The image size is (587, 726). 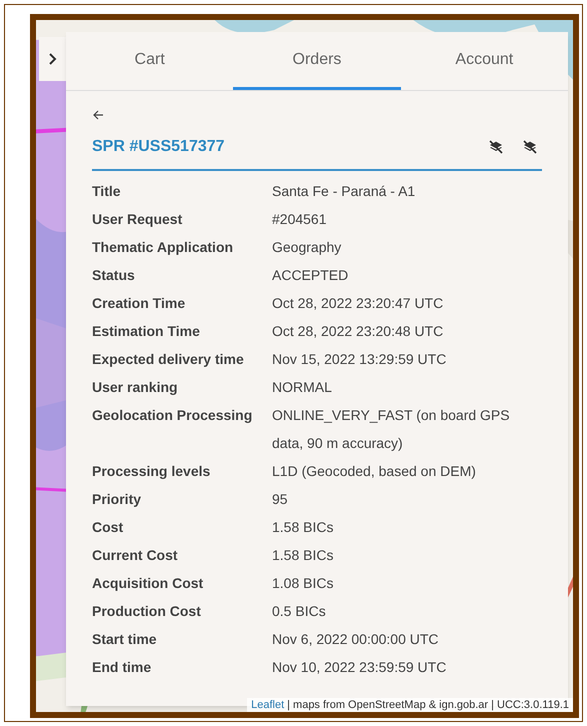 What do you see at coordinates (148, 583) in the screenshot?
I see `detail-label: Acquisition Cost` at bounding box center [148, 583].